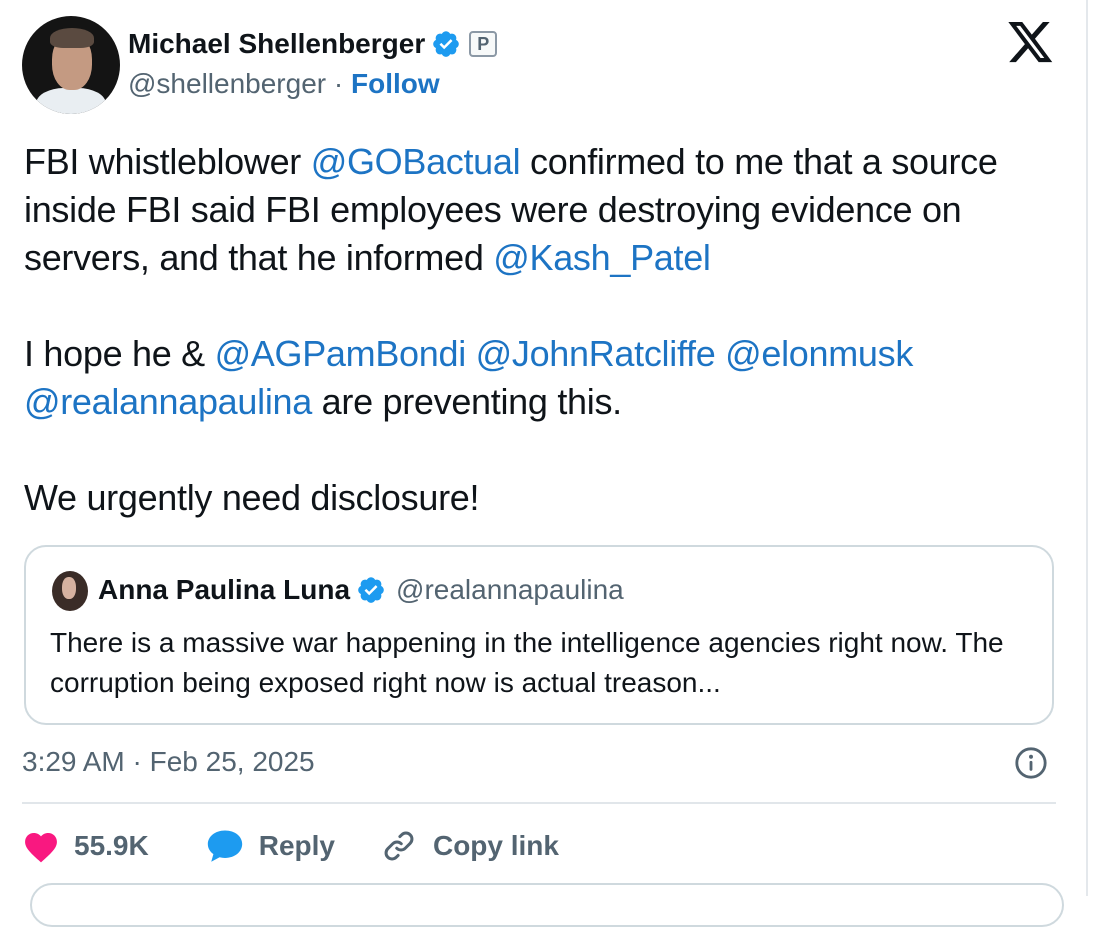 The width and height of the screenshot is (1118, 927). I want to click on info-icon, so click(1031, 763).